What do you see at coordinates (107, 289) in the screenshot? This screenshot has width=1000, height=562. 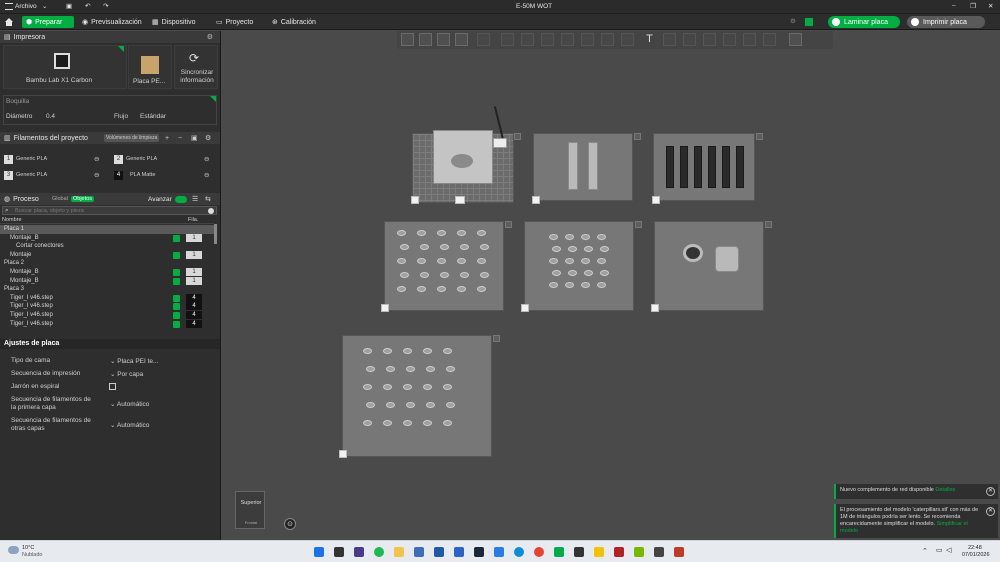 I see `plate-row: Placa 3` at bounding box center [107, 289].